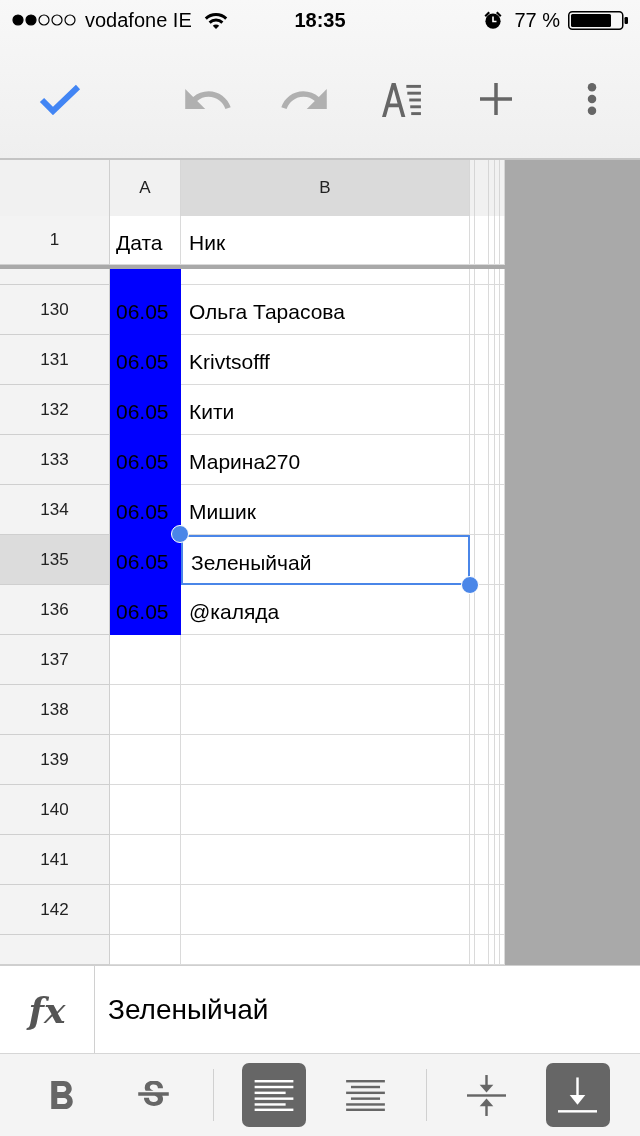 Image resolution: width=640 pixels, height=1136 pixels. What do you see at coordinates (598, 20) in the screenshot?
I see `battery-icon` at bounding box center [598, 20].